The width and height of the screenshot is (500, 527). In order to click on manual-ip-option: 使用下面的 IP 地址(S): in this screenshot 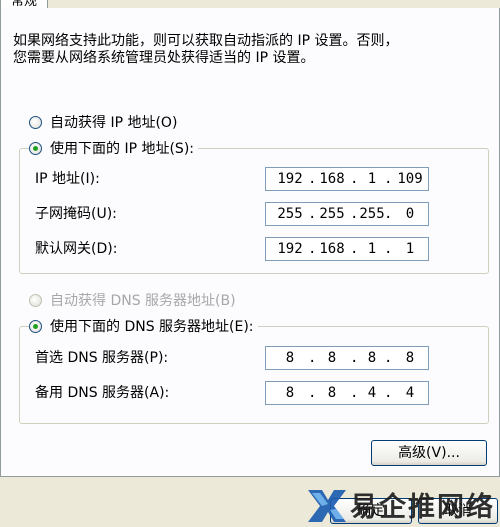, I will do `click(113, 148)`.